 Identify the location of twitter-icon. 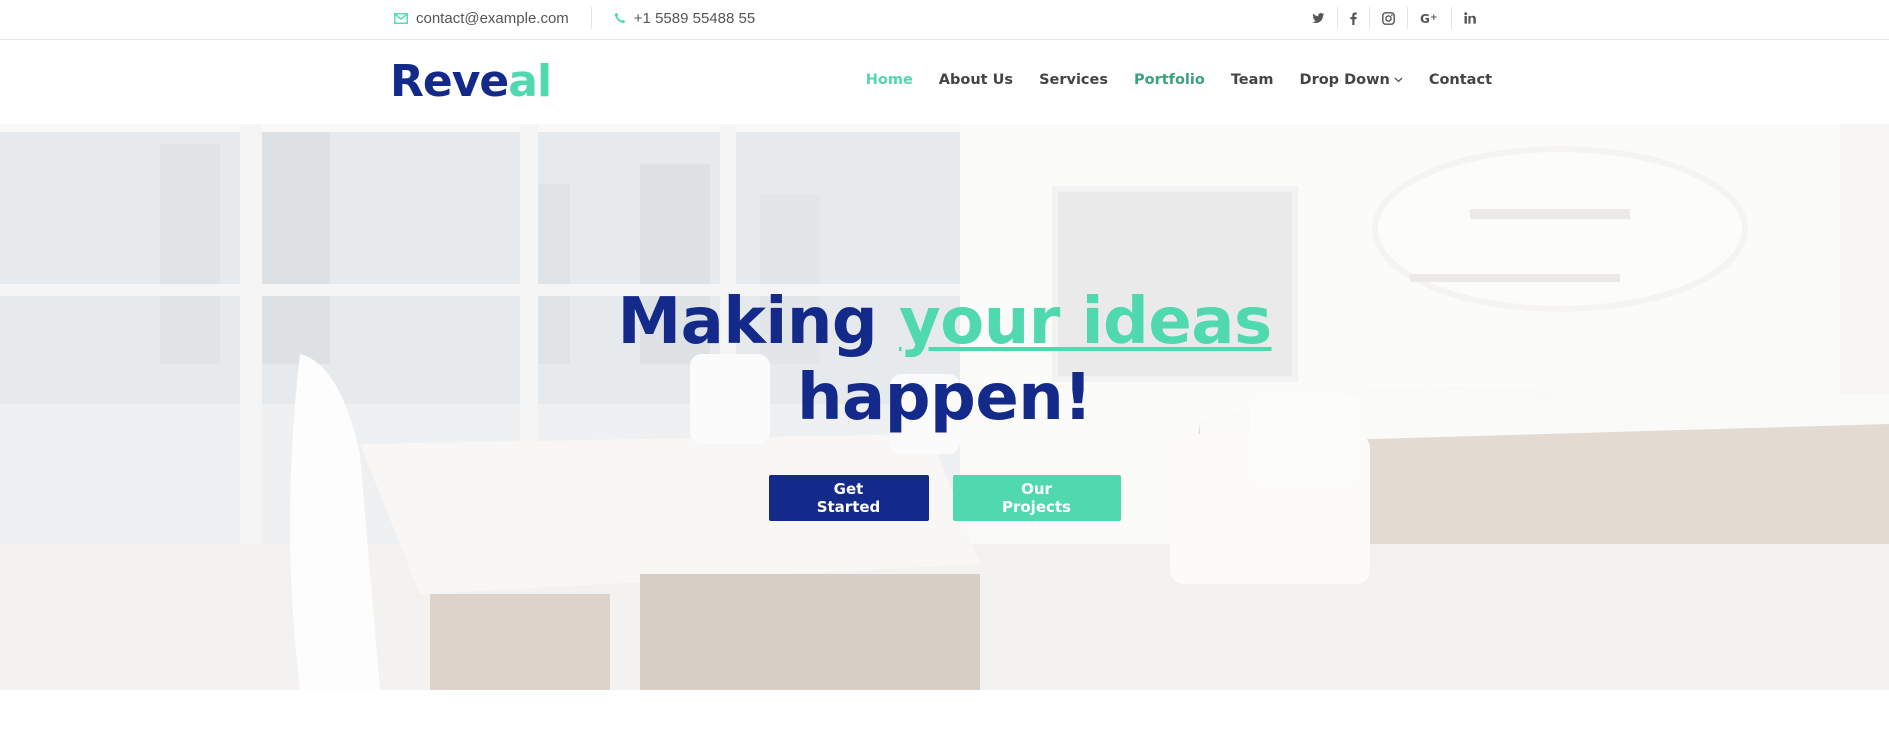
(1318, 18).